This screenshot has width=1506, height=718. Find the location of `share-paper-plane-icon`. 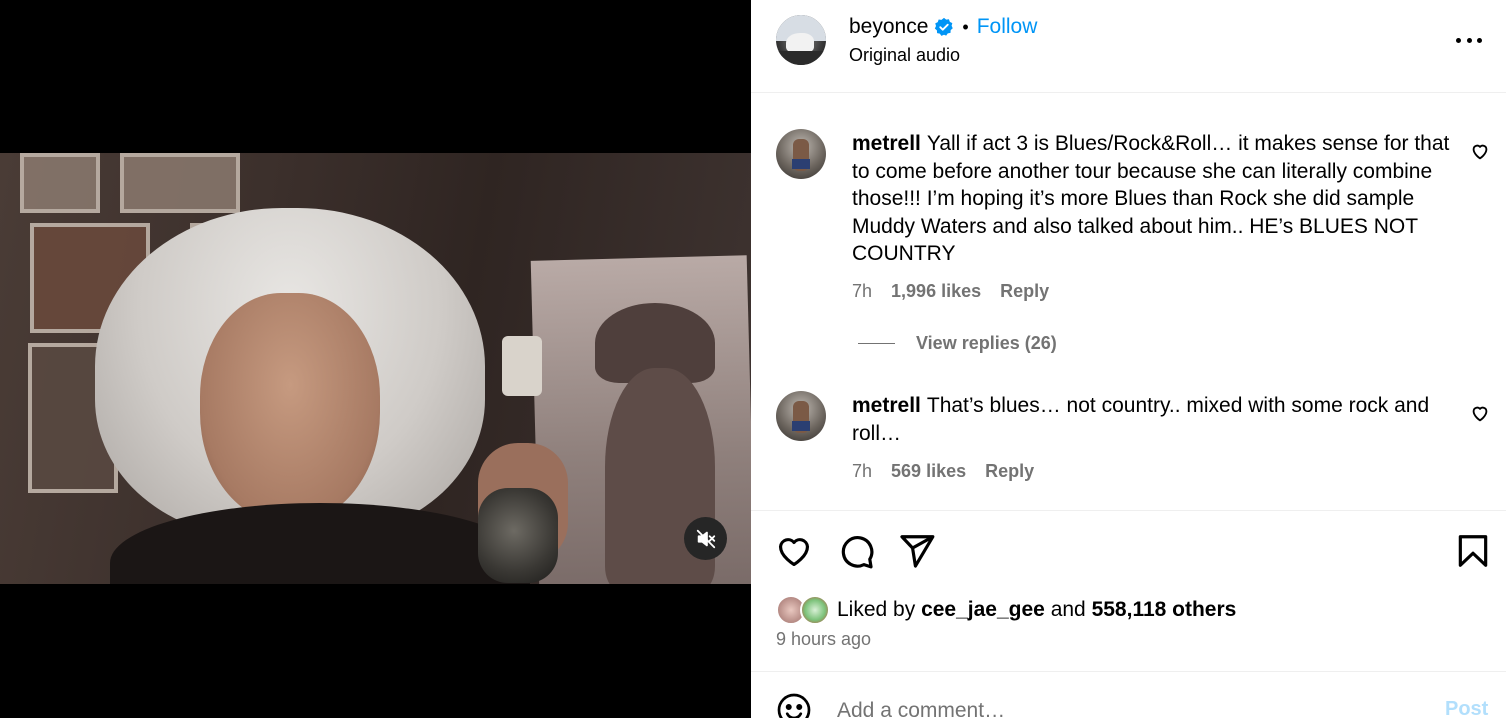

share-paper-plane-icon is located at coordinates (917, 551).